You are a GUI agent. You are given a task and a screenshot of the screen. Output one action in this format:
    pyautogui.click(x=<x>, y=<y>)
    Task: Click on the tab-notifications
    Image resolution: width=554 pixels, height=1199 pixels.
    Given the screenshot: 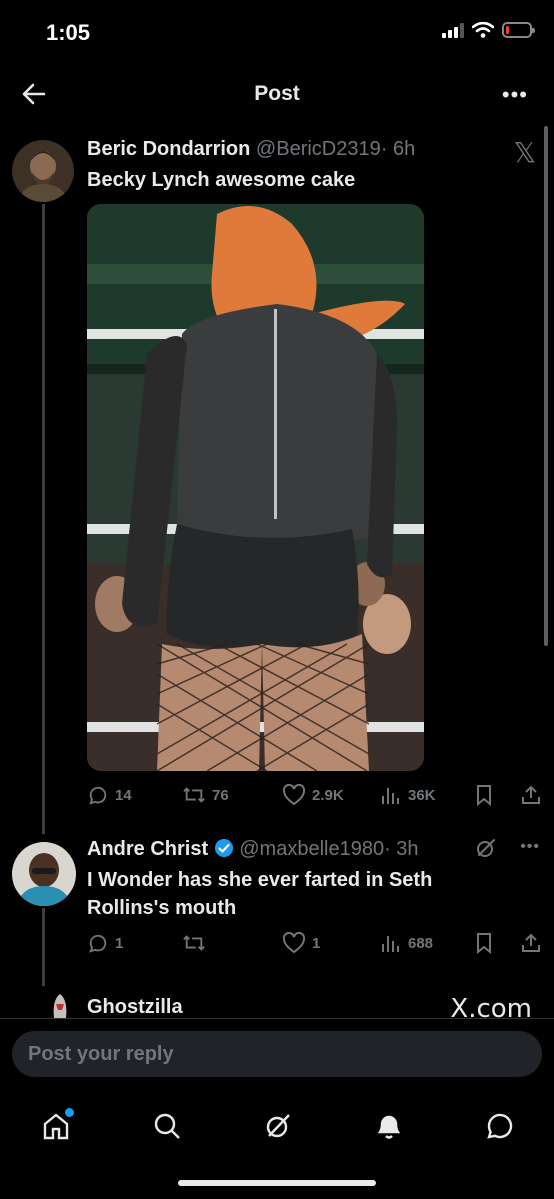 What is the action you would take?
    pyautogui.click(x=389, y=1126)
    